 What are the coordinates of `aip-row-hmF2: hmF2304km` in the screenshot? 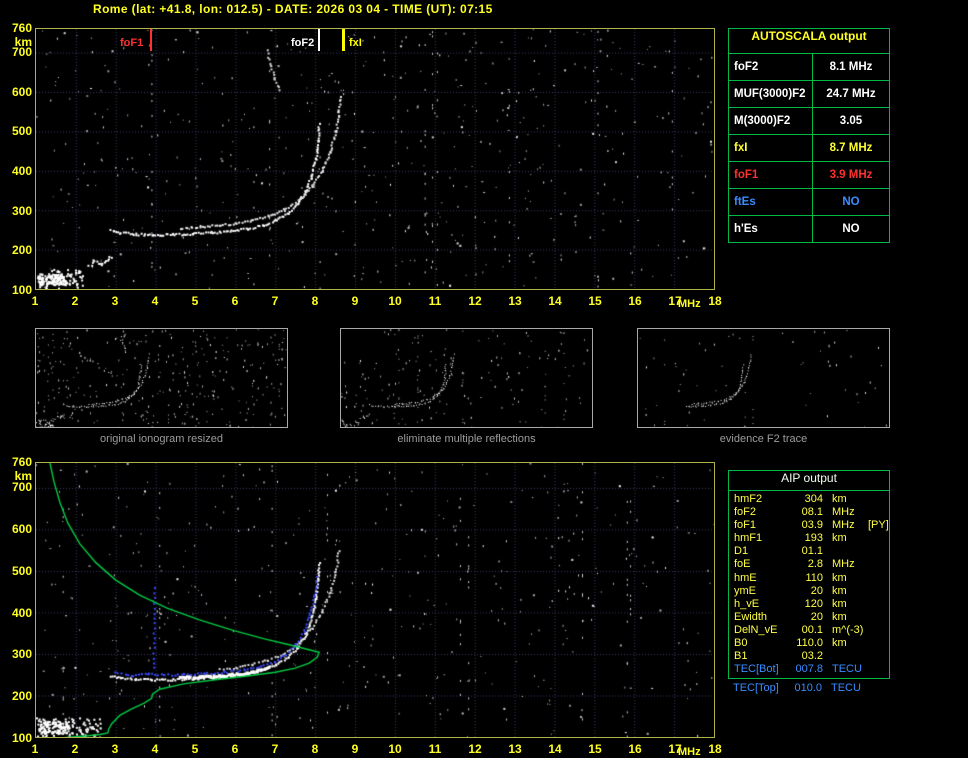 It's located at (809, 499).